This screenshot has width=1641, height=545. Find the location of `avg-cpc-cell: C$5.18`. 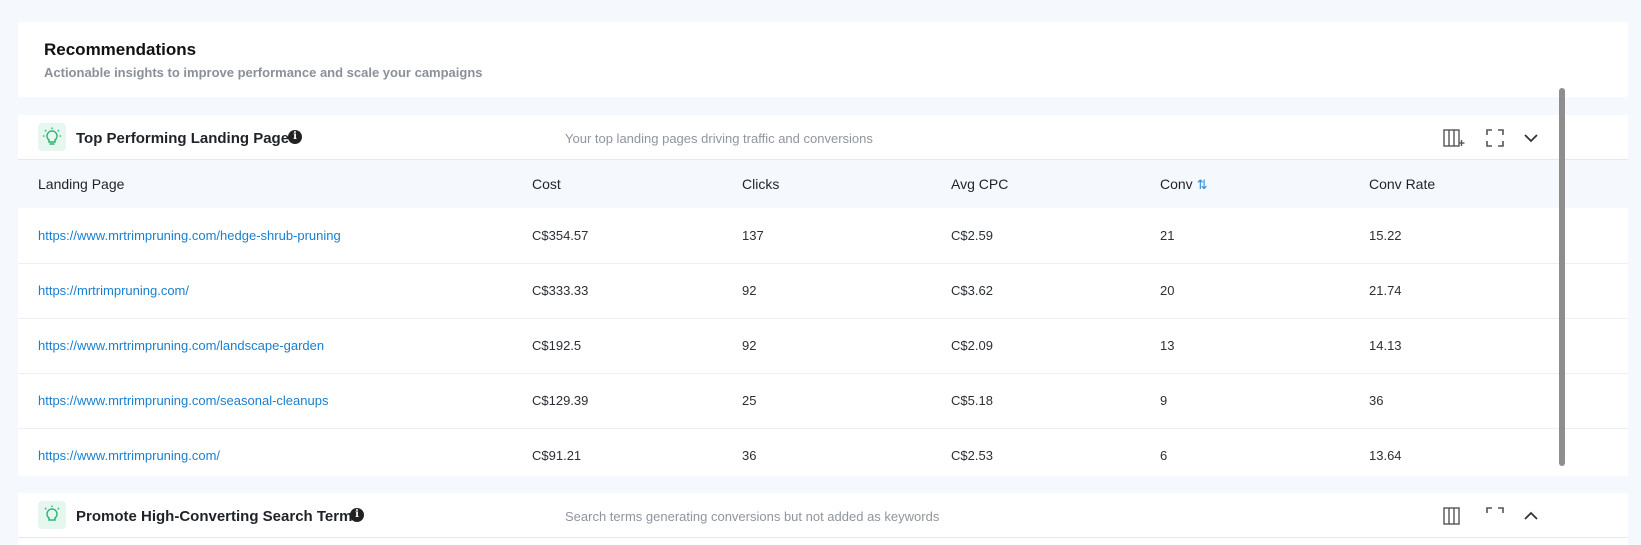

avg-cpc-cell: C$5.18 is located at coordinates (1035, 401).